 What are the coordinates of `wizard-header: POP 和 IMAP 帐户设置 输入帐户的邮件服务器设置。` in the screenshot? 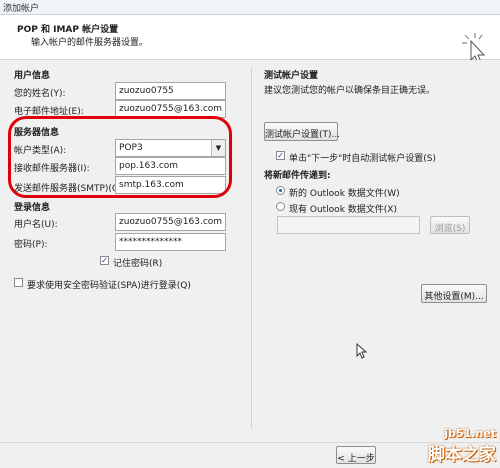 It's located at (250, 39).